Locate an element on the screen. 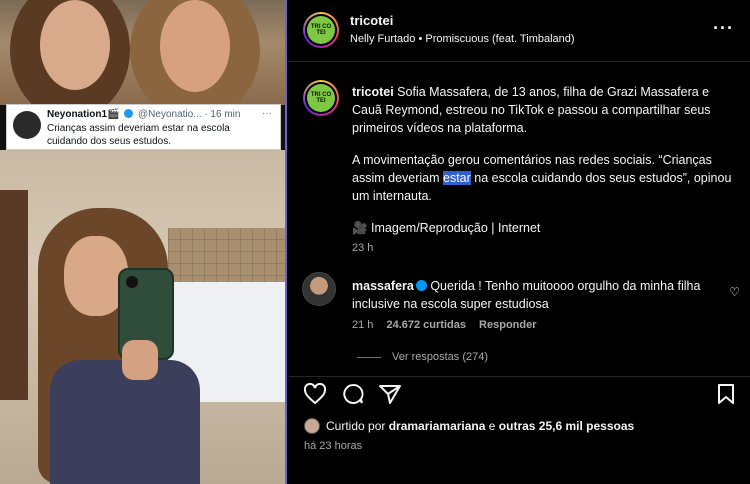 The image size is (750, 484). caption-time: 23 h is located at coordinates (363, 248).